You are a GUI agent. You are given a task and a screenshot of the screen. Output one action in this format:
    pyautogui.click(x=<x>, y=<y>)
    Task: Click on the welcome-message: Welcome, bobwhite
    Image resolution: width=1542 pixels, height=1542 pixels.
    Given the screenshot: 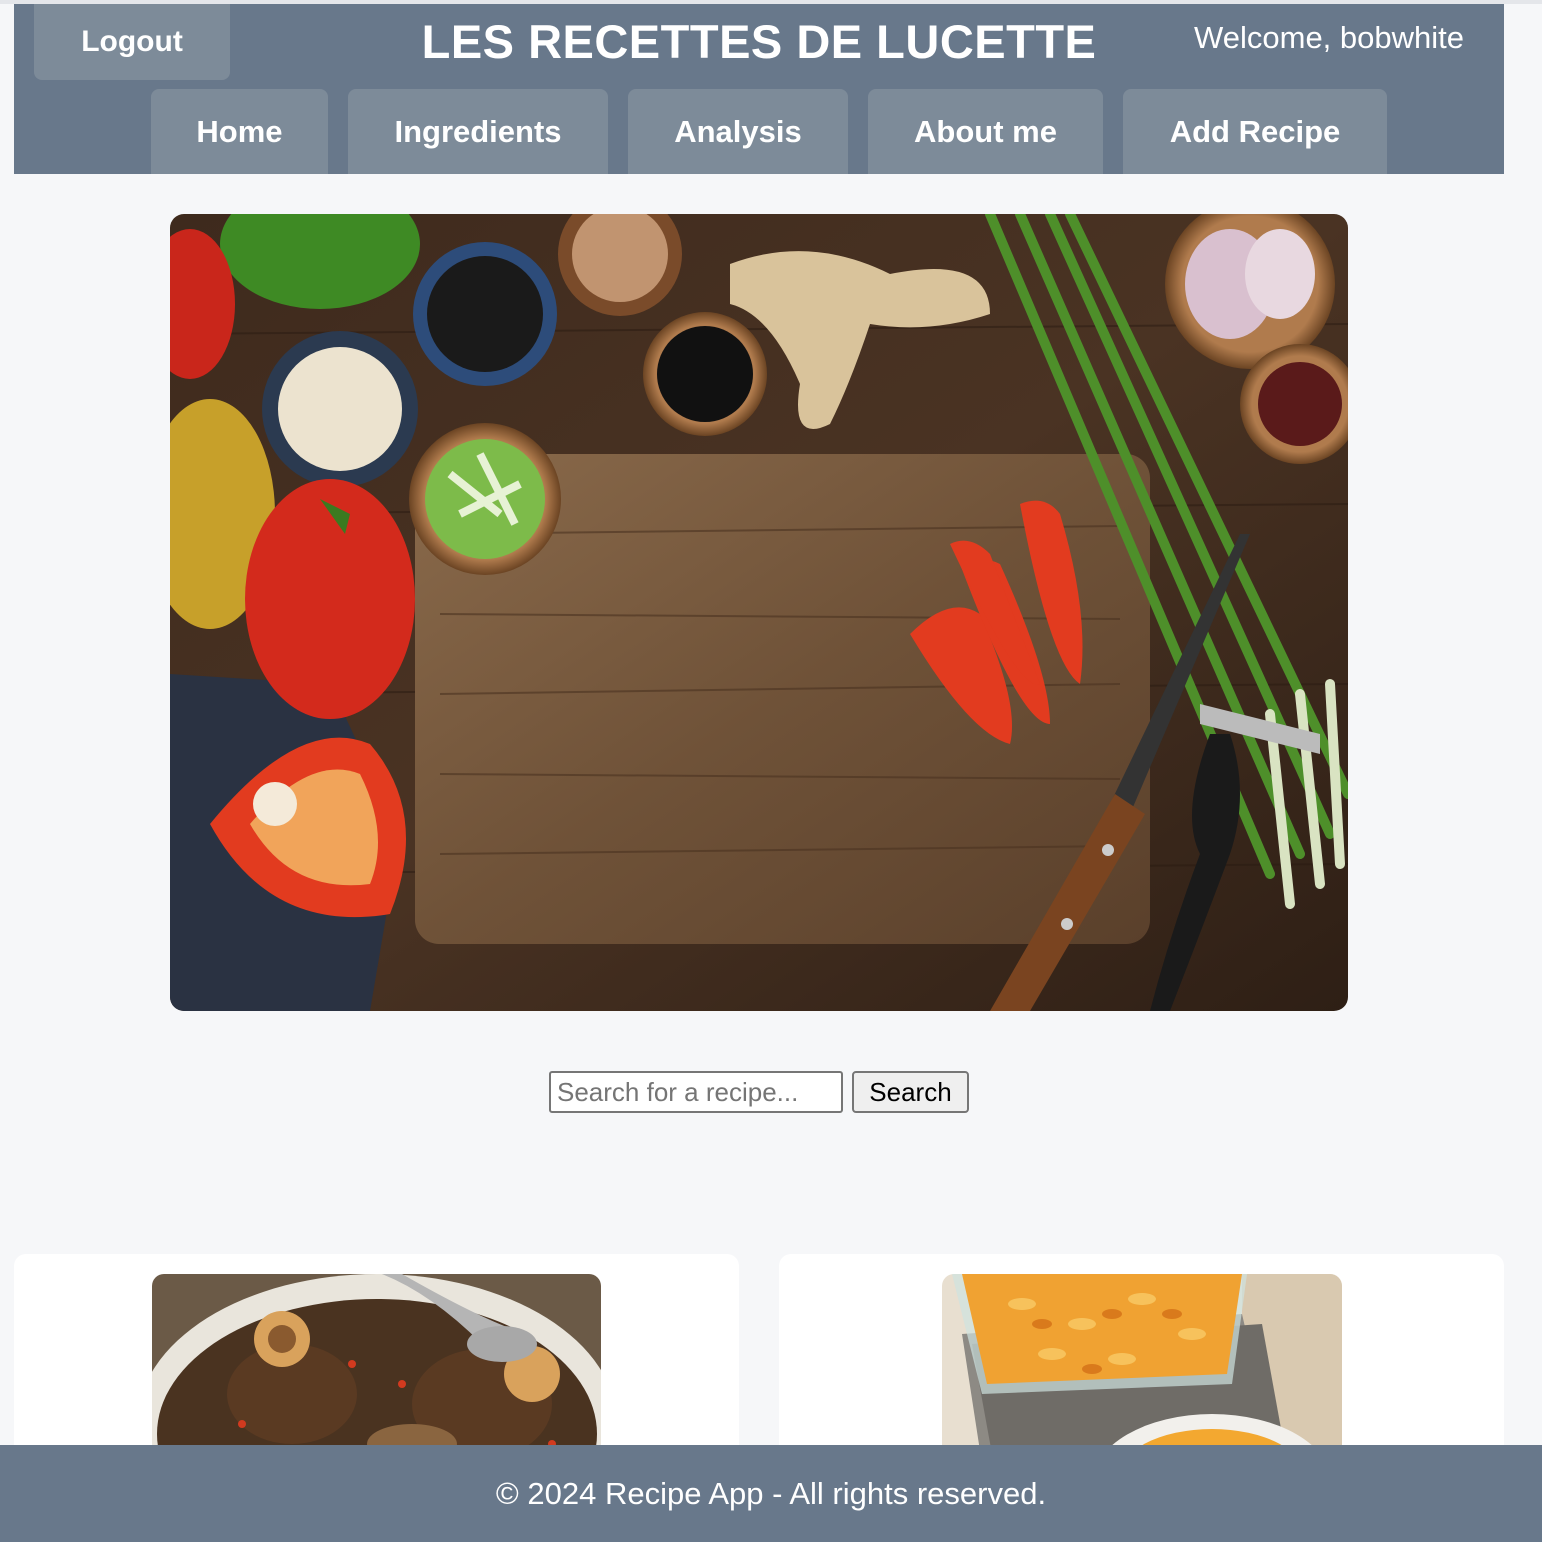 What is the action you would take?
    pyautogui.click(x=1329, y=37)
    